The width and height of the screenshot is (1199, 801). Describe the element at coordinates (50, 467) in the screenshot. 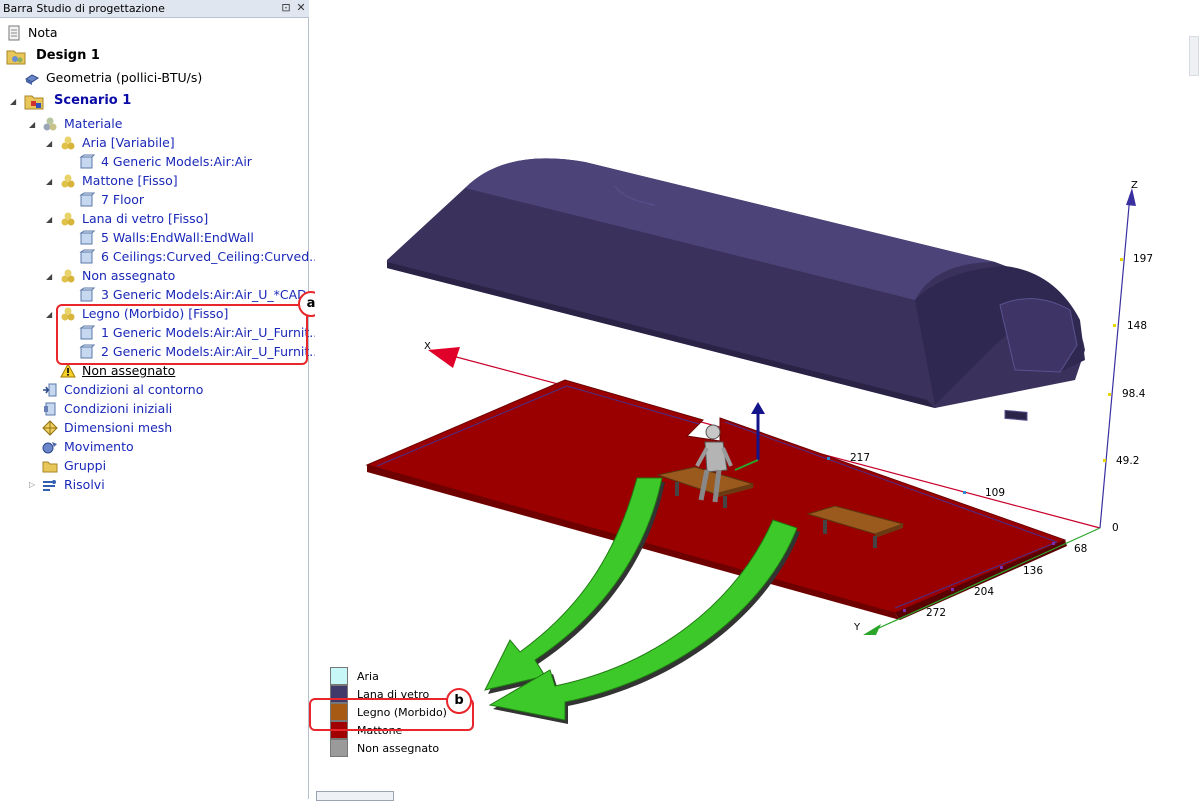

I see `groups-folder-icon` at that location.